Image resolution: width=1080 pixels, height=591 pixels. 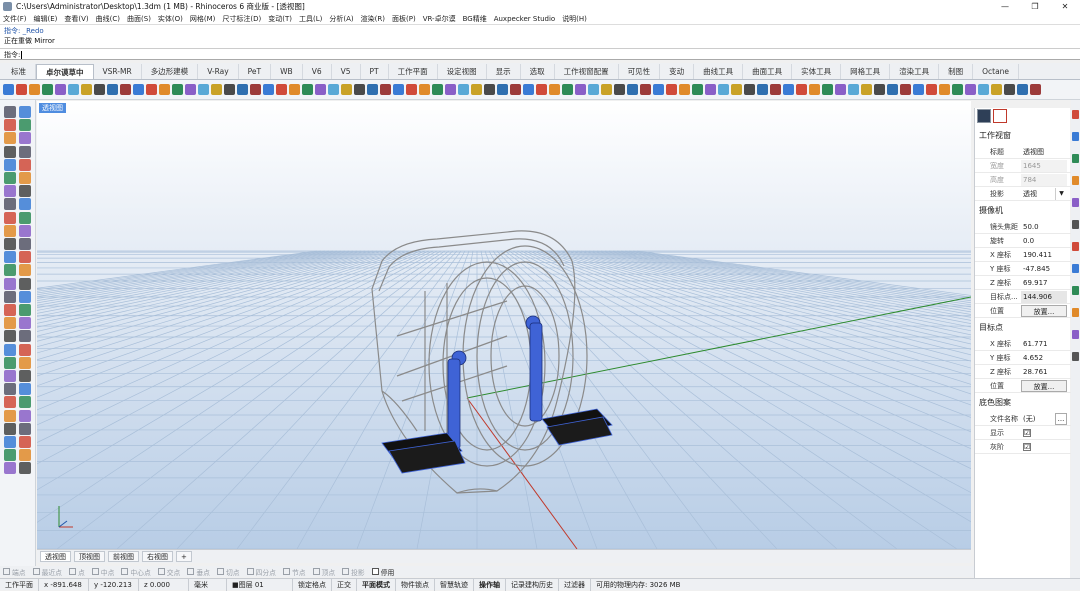 I want to click on menu-surface: 曲面(S), so click(x=139, y=19).